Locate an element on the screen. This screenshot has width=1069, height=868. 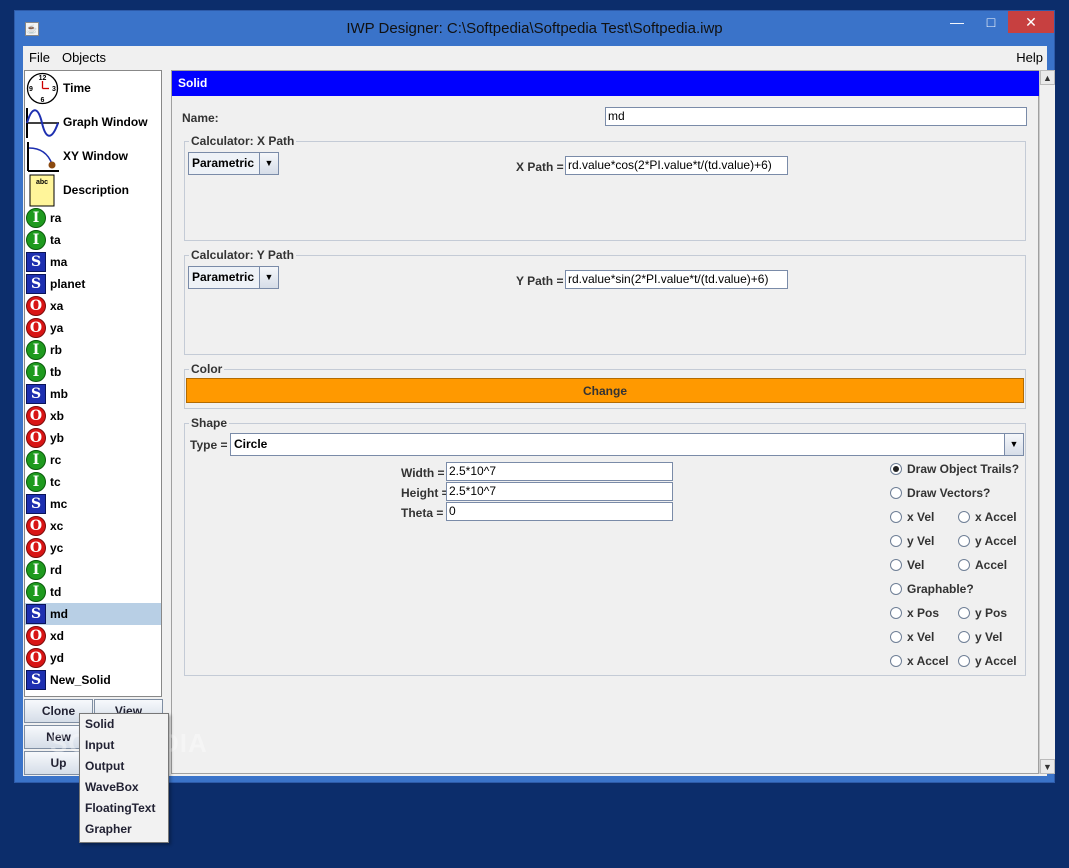
object-item-tc: Itc is located at coordinates (93, 482).